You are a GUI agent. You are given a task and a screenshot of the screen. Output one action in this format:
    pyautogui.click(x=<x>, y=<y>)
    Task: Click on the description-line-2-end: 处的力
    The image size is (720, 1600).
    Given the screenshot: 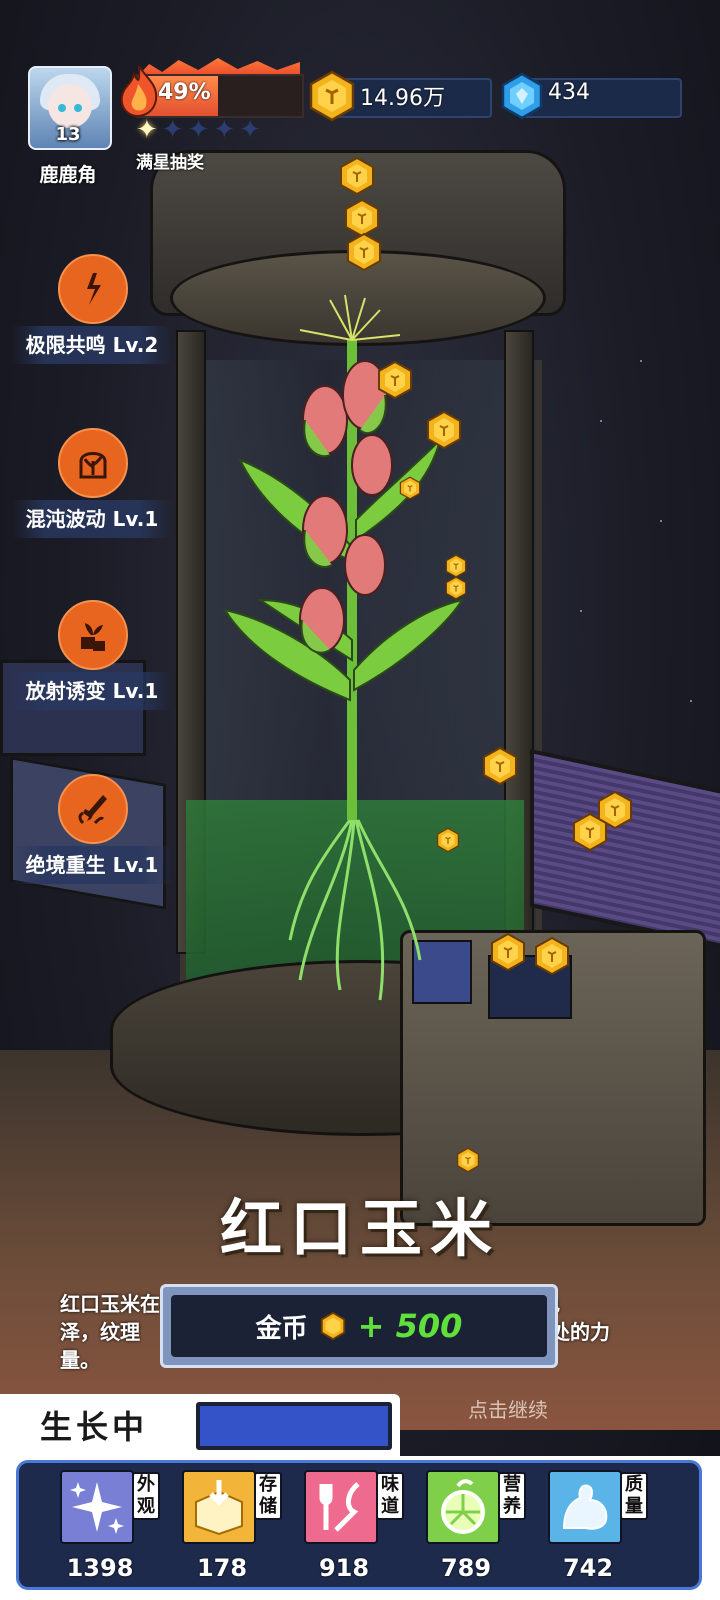 What is the action you would take?
    pyautogui.click(x=580, y=1332)
    